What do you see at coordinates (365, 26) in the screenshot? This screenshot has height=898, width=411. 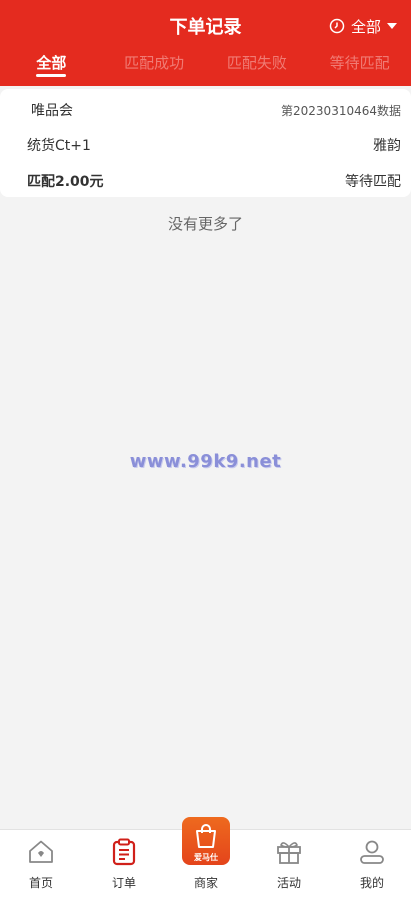 I see `filter-label: 全部` at bounding box center [365, 26].